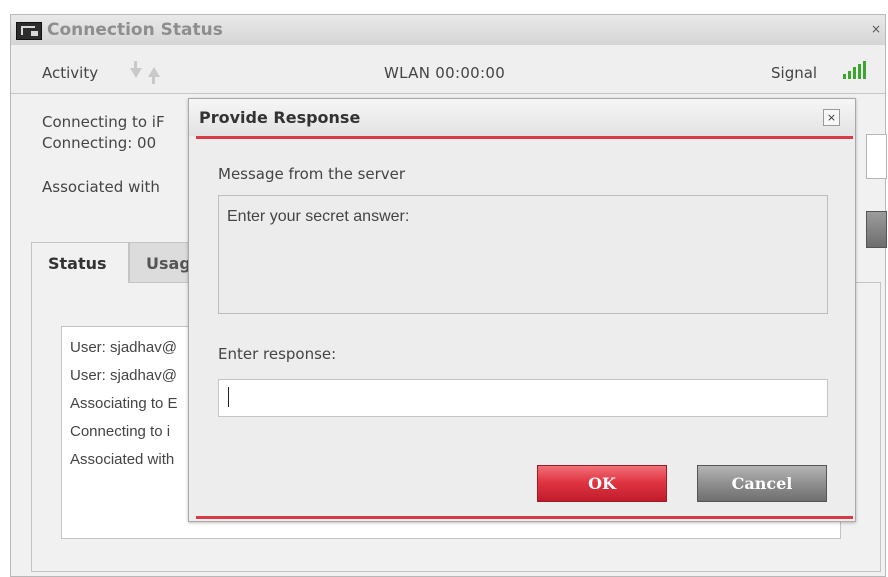  What do you see at coordinates (445, 73) in the screenshot?
I see `wlan-timer: WLAN 00:00:00` at bounding box center [445, 73].